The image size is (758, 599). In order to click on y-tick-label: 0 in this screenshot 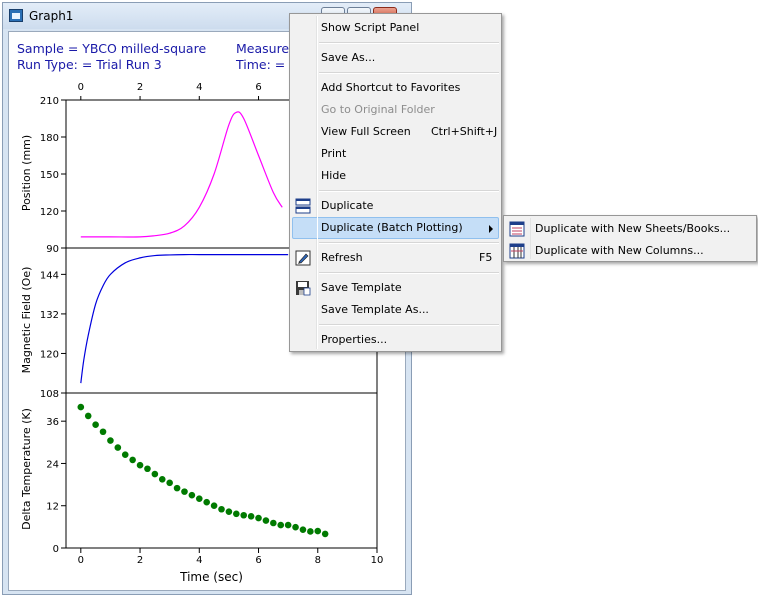, I will do `click(56, 549)`.